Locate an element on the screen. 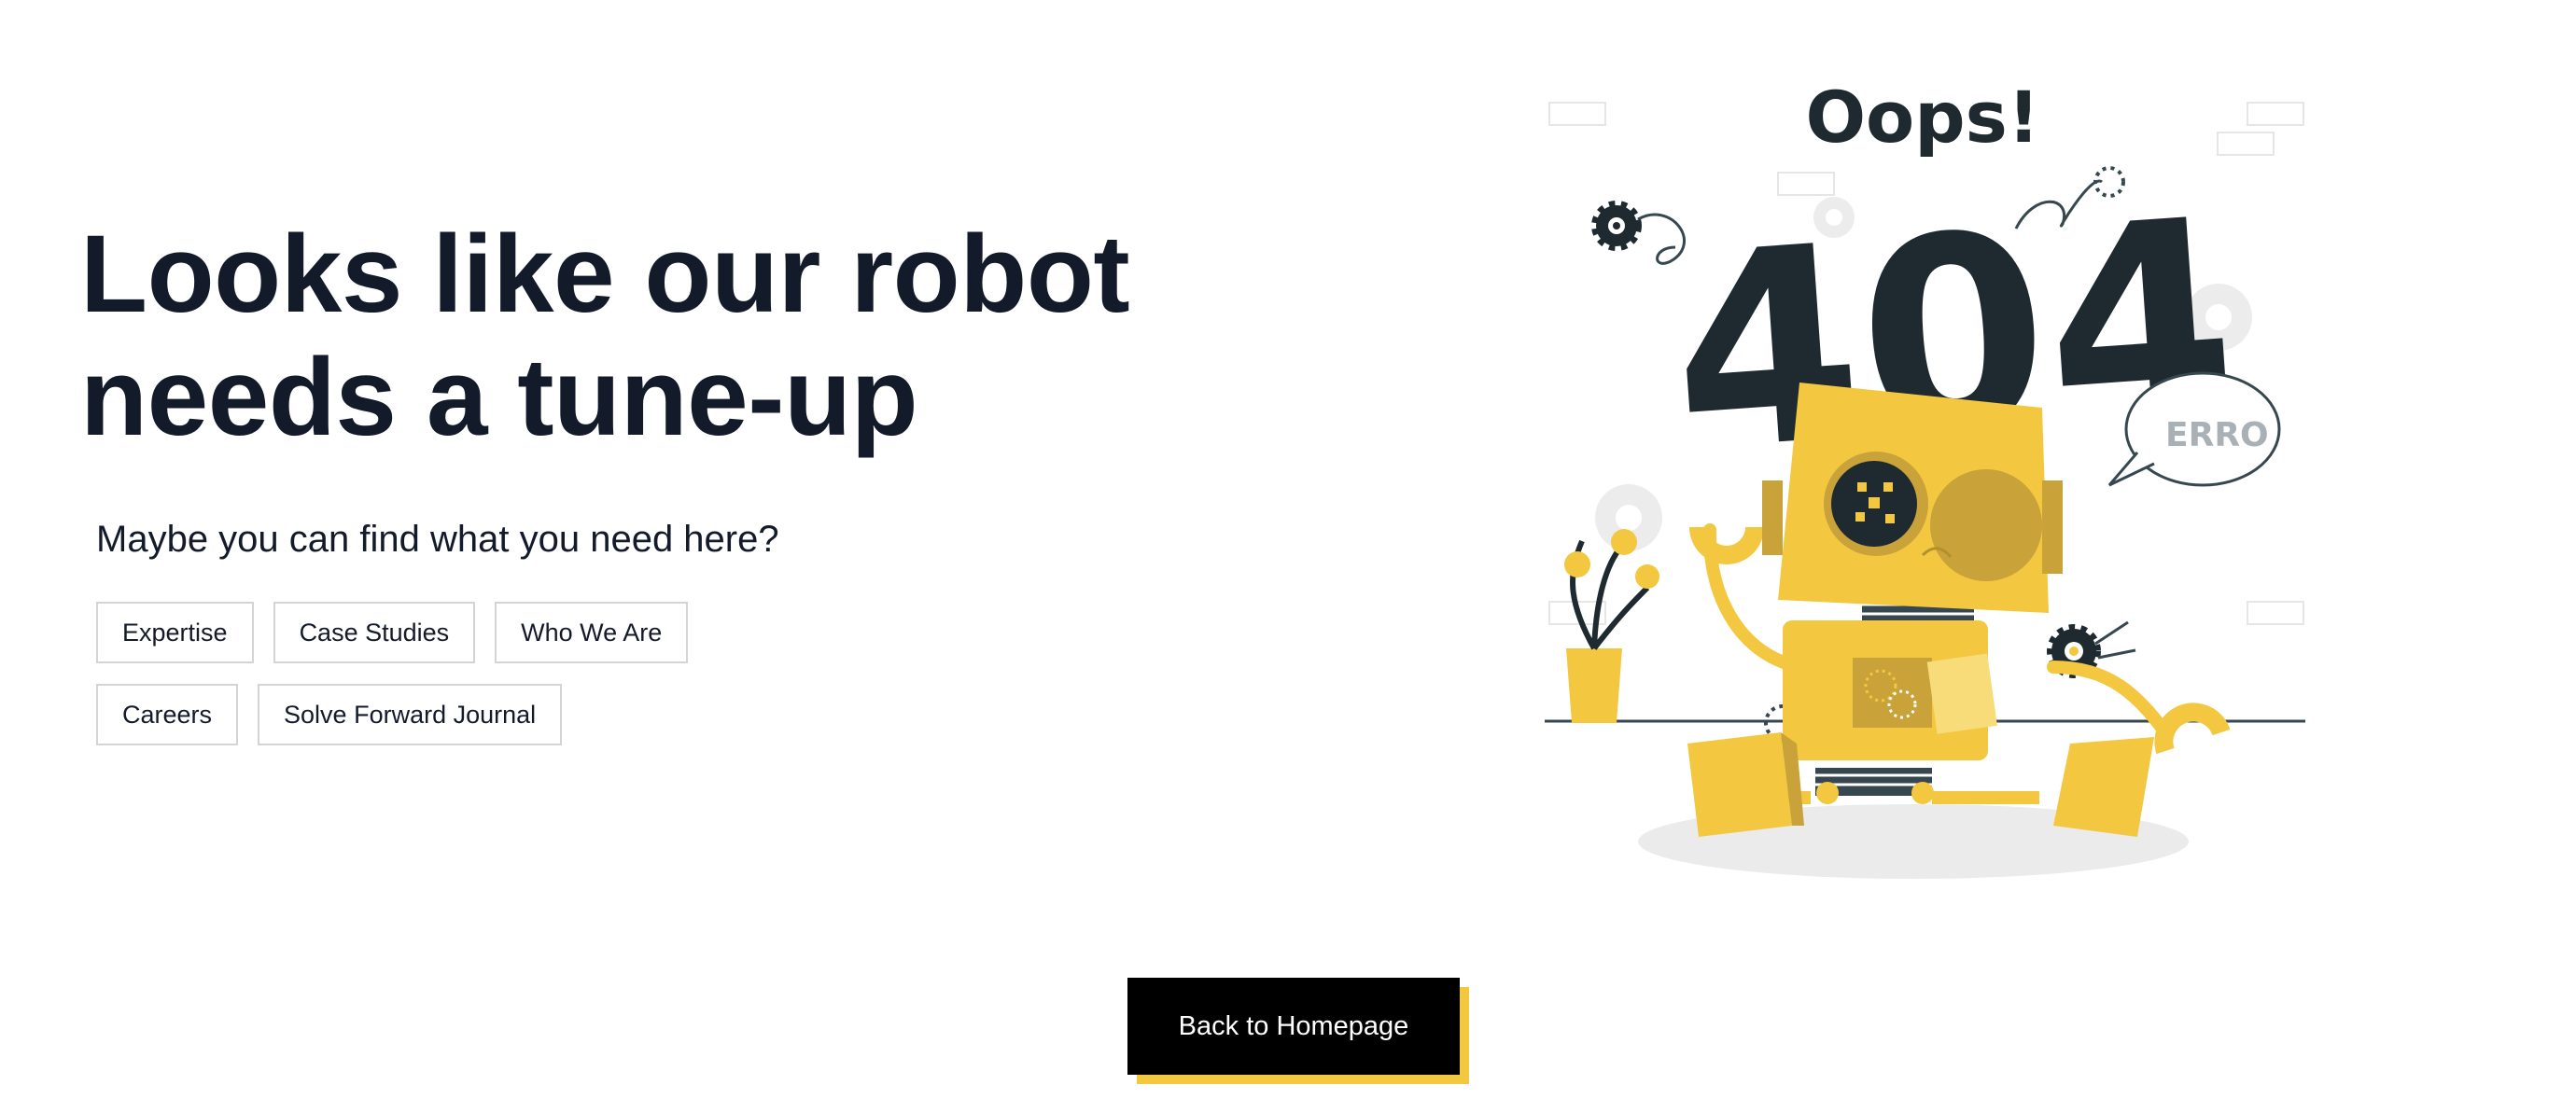 This screenshot has height=1099, width=2576. link-expertise: Expertise is located at coordinates (175, 633).